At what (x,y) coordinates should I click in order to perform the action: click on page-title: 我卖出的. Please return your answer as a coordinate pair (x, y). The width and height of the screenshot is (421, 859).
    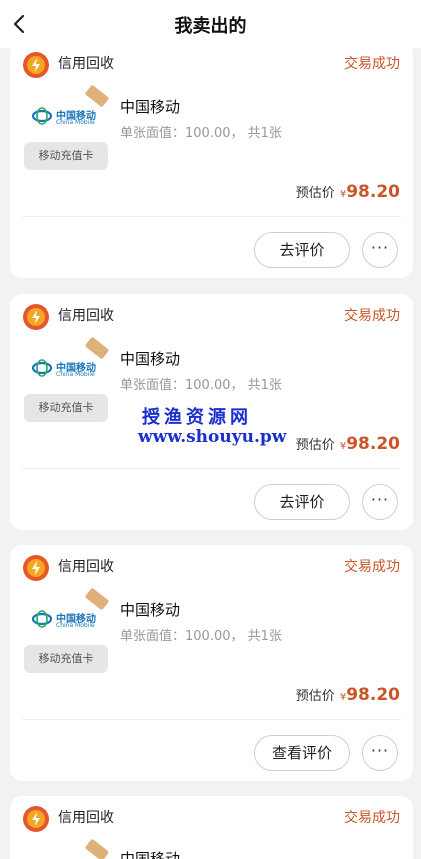
    Looking at the image, I should click on (210, 26).